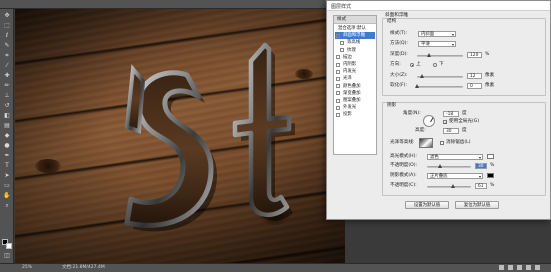 The image size is (551, 272). What do you see at coordinates (7, 176) in the screenshot?
I see `path-selection-tool-icon: ➤` at bounding box center [7, 176].